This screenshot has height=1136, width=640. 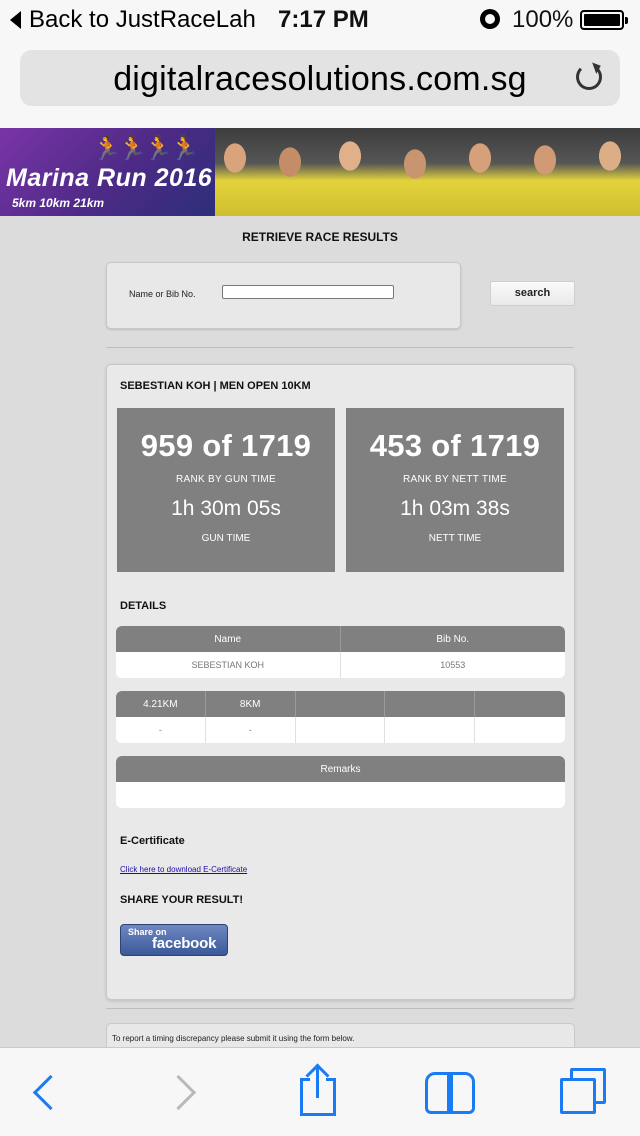 I want to click on nett-rank: 453 of 1719, so click(x=455, y=445).